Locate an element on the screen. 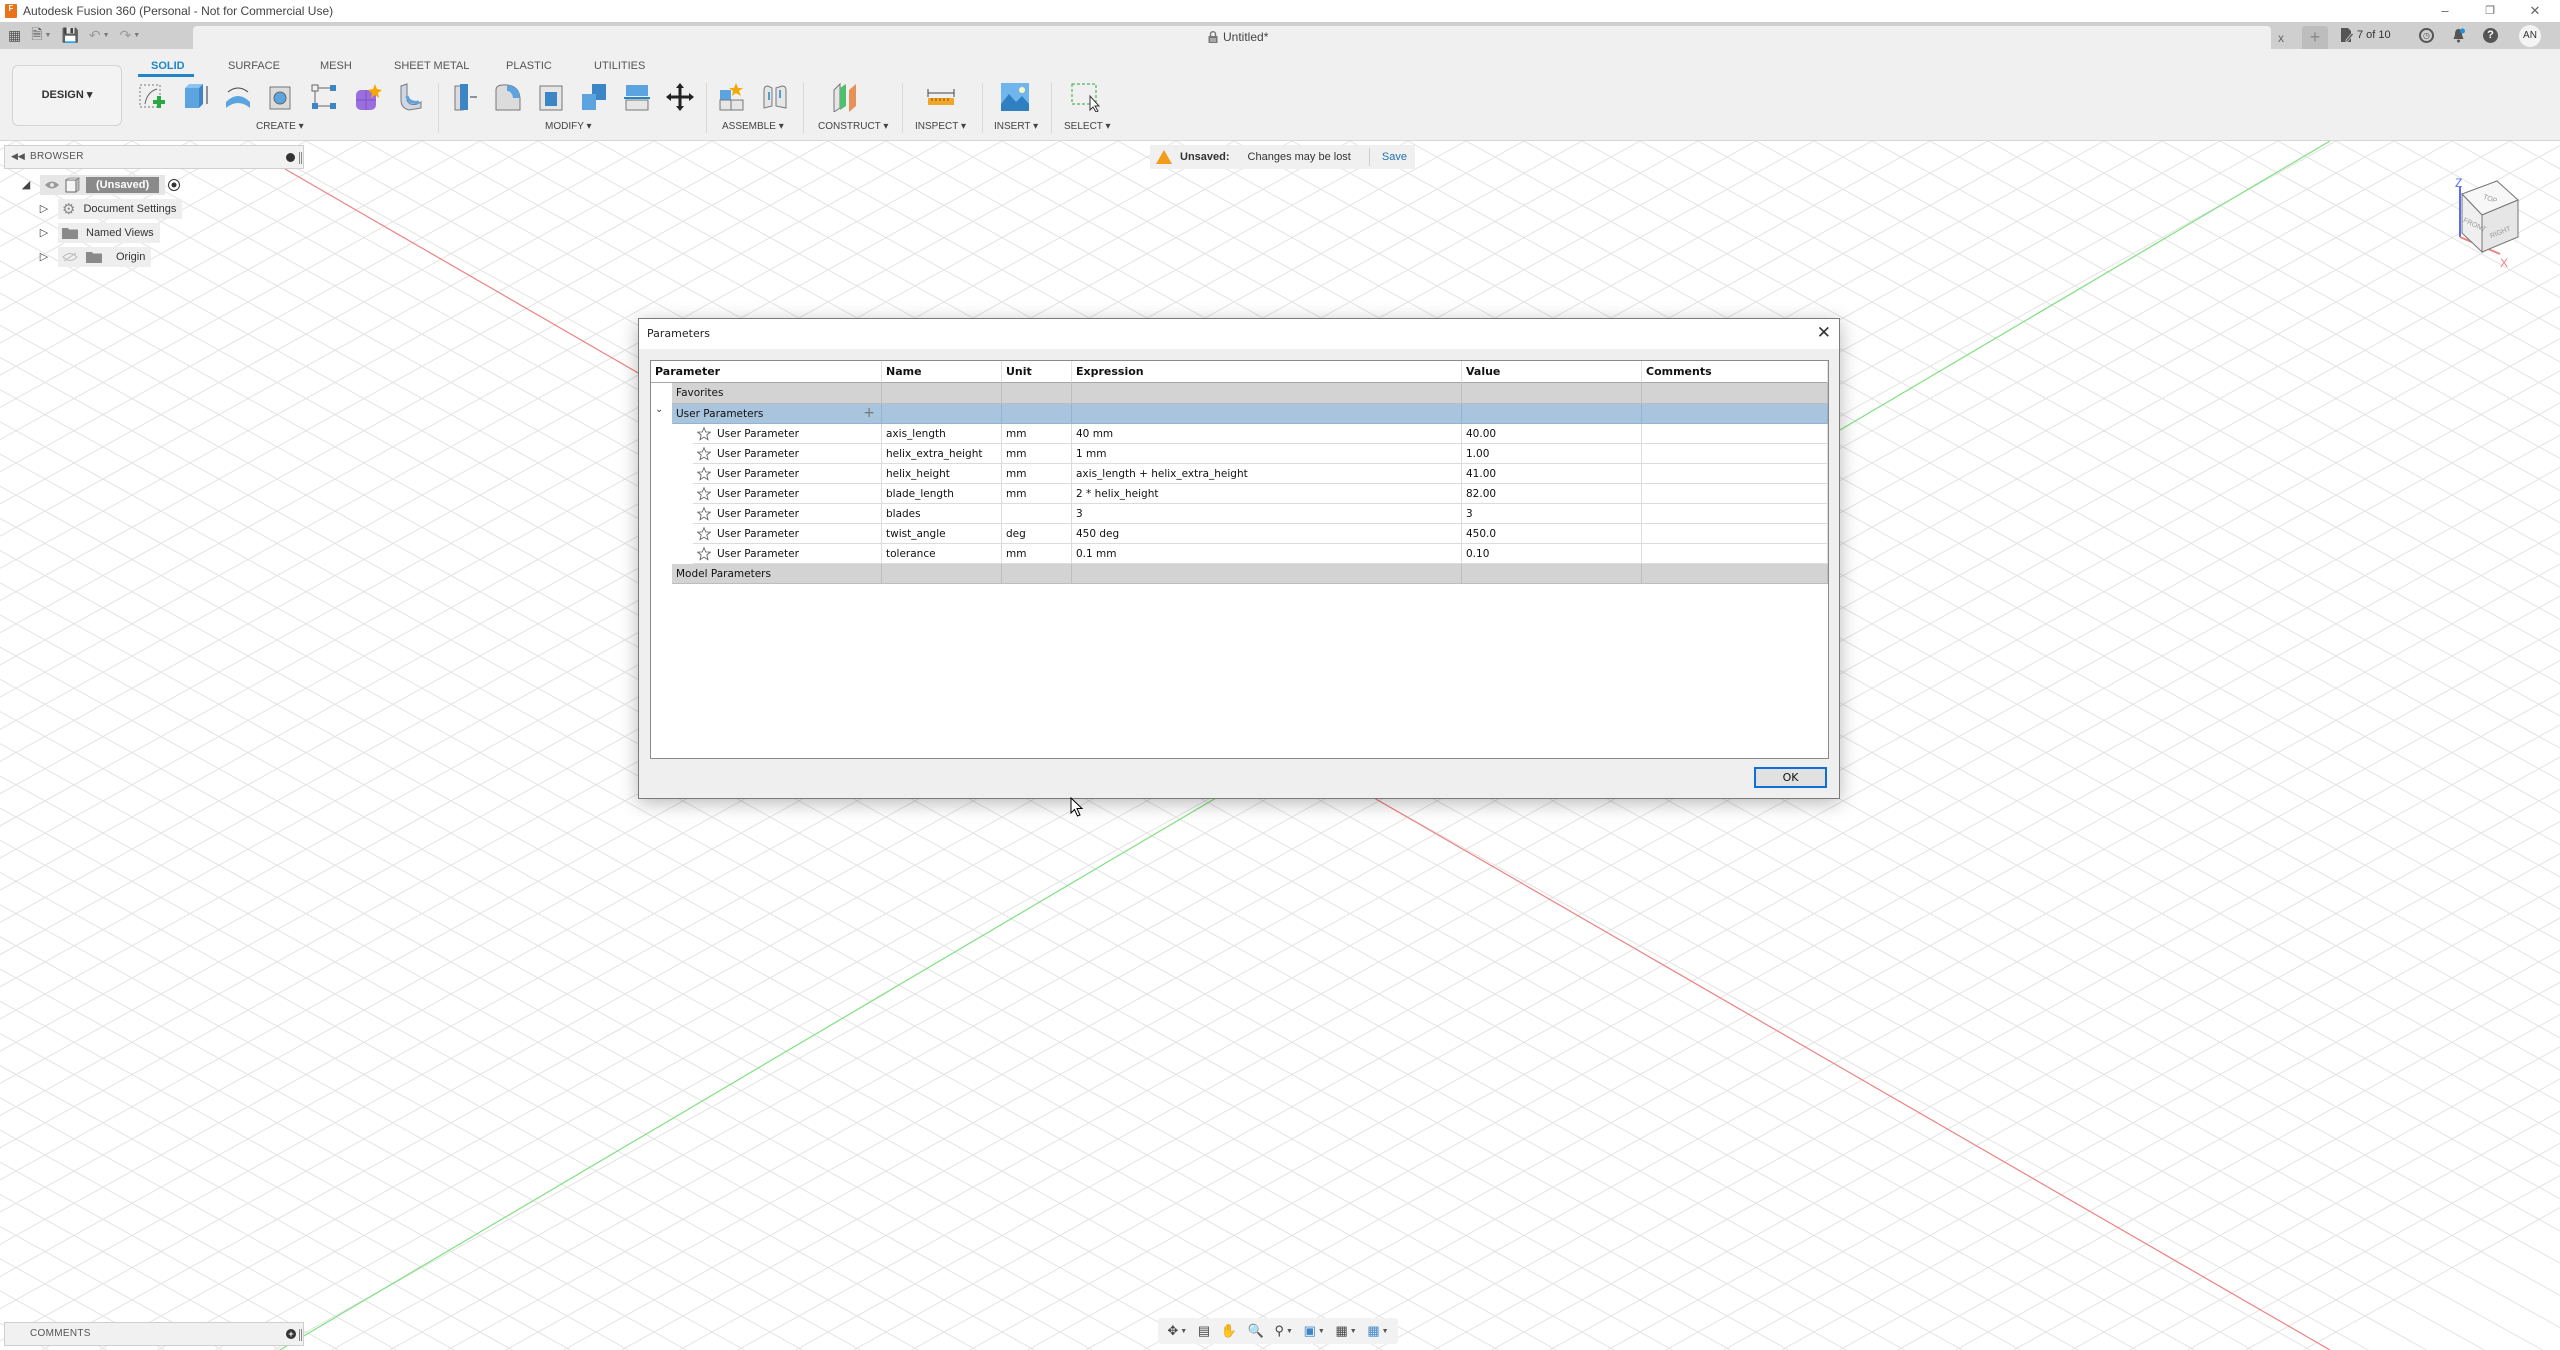 The image size is (2560, 1350). job-status-button: 7 of 10 is located at coordinates (2365, 35).